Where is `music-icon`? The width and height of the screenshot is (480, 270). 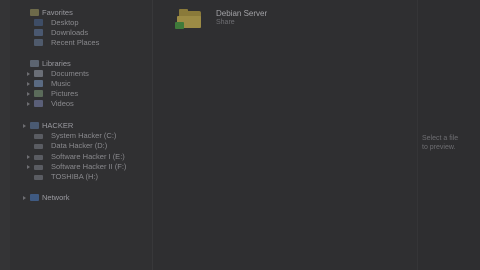
music-icon is located at coordinates (38, 83).